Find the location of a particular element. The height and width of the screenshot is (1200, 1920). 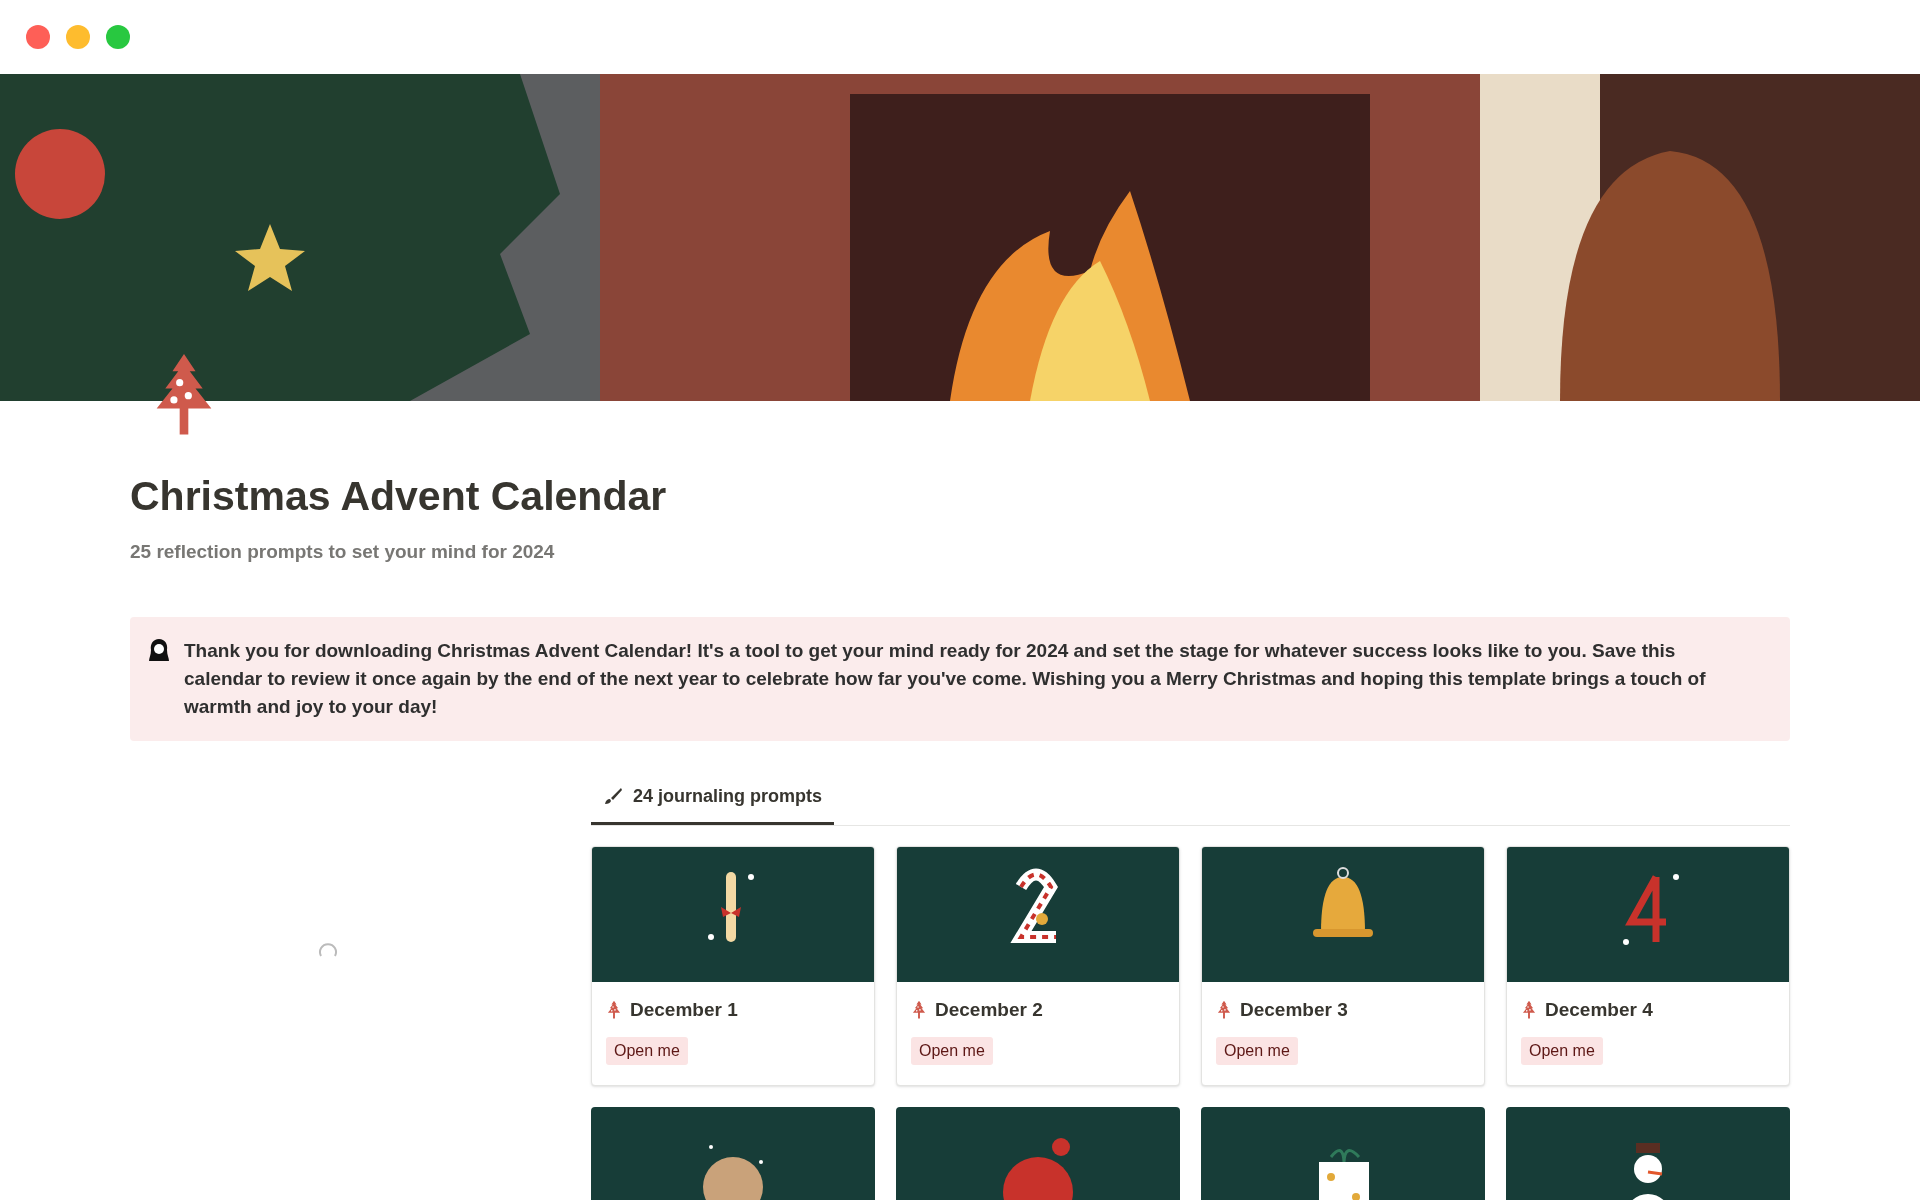

person-icon is located at coordinates (159, 649).